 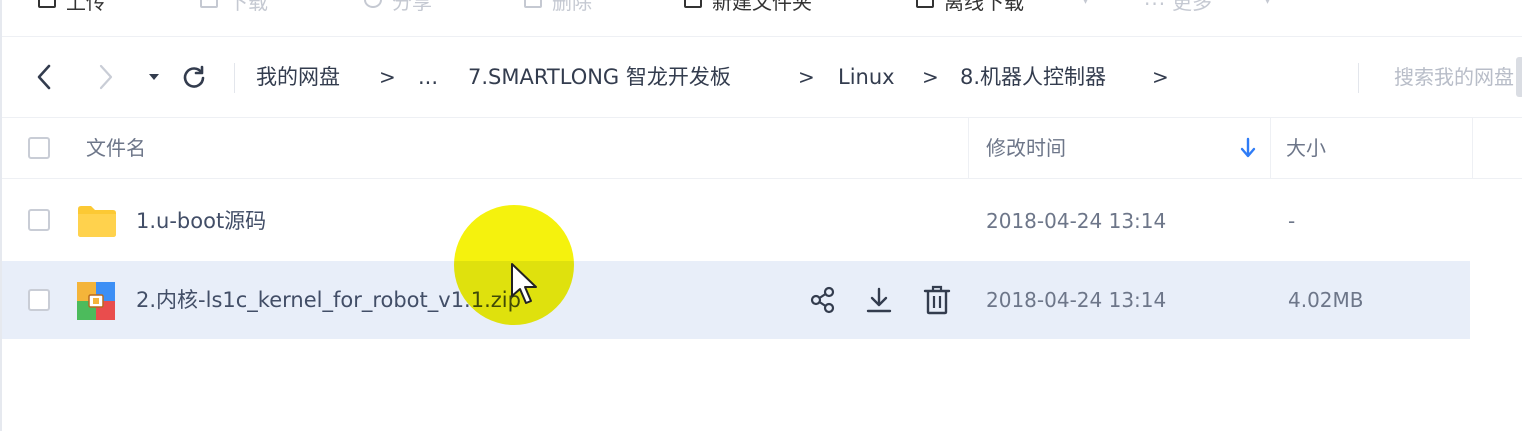 What do you see at coordinates (762, 178) in the screenshot?
I see `table-header-divider` at bounding box center [762, 178].